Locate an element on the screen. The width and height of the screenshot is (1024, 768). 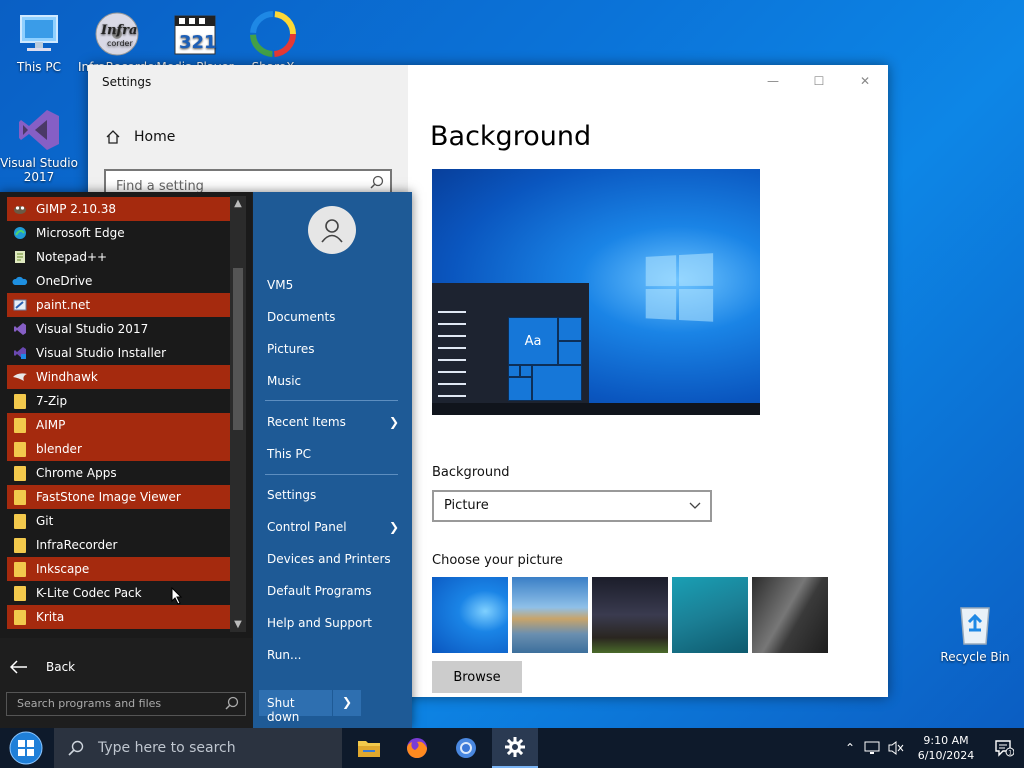
system-tray: ⌃ 9:10 AM 6/10/2024 1 is located at coordinates (932, 748).